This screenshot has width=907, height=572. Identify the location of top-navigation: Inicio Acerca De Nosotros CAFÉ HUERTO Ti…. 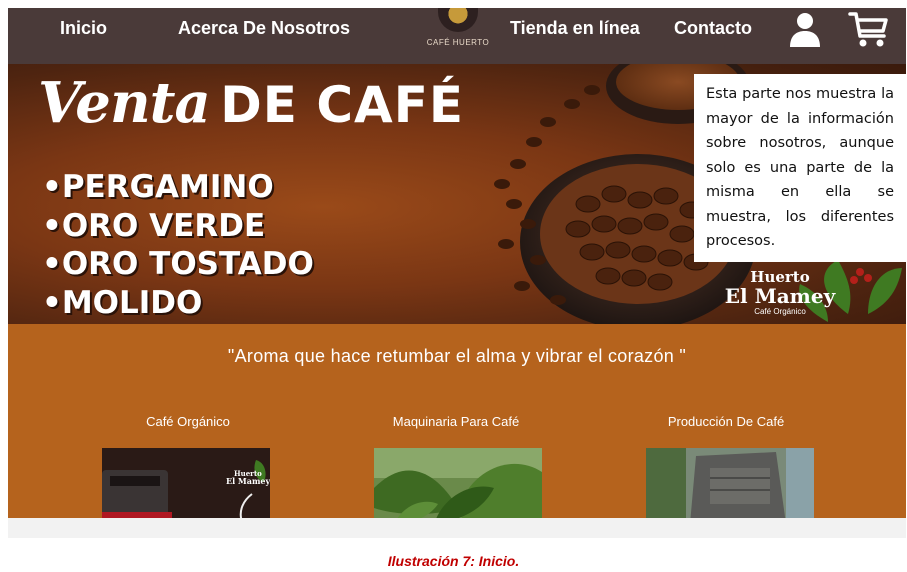
(457, 36).